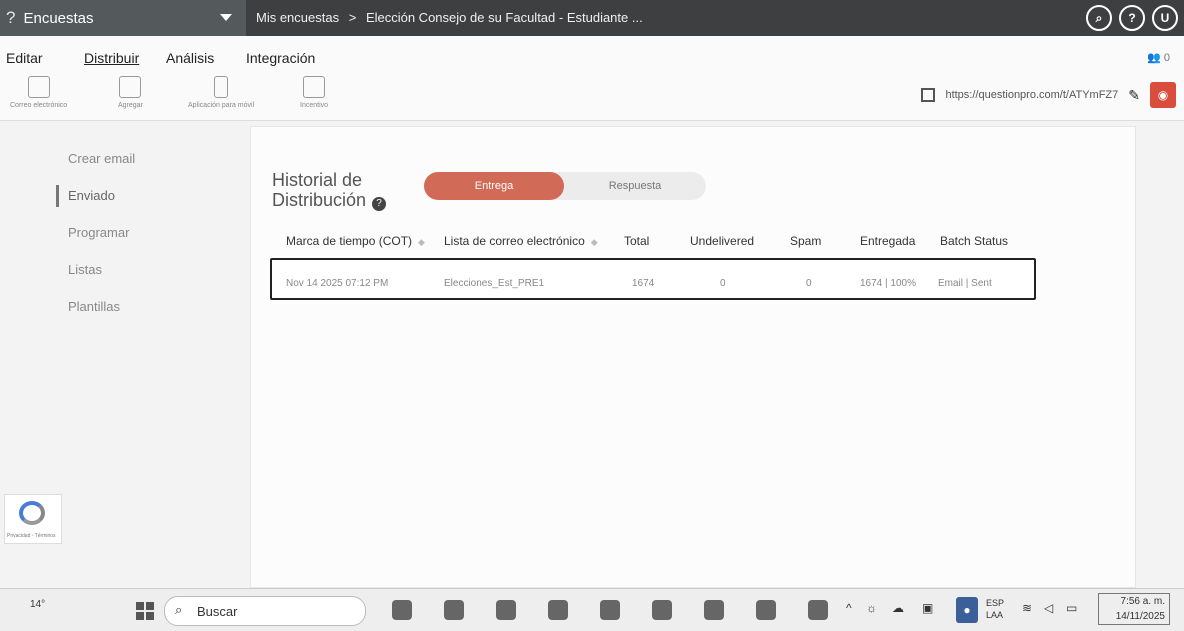 The width and height of the screenshot is (1184, 631). What do you see at coordinates (974, 241) in the screenshot?
I see `column-header-batch-status: Batch Status` at bounding box center [974, 241].